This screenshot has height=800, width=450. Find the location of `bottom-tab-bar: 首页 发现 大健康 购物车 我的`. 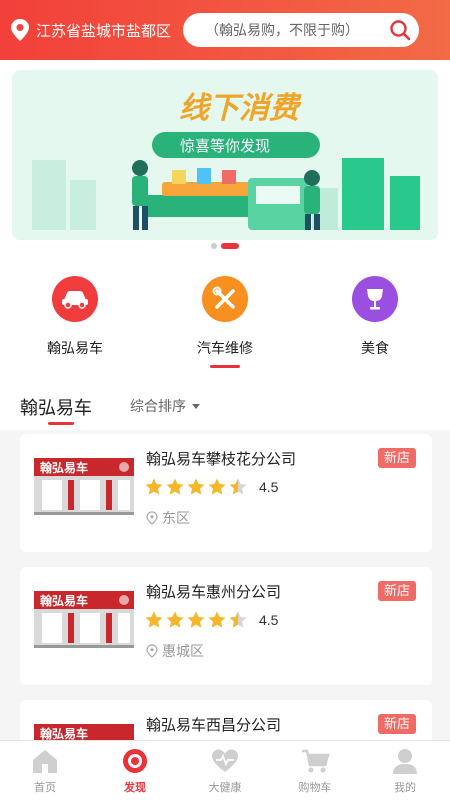

bottom-tab-bar: 首页 发现 大健康 购物车 我的 is located at coordinates (225, 770).